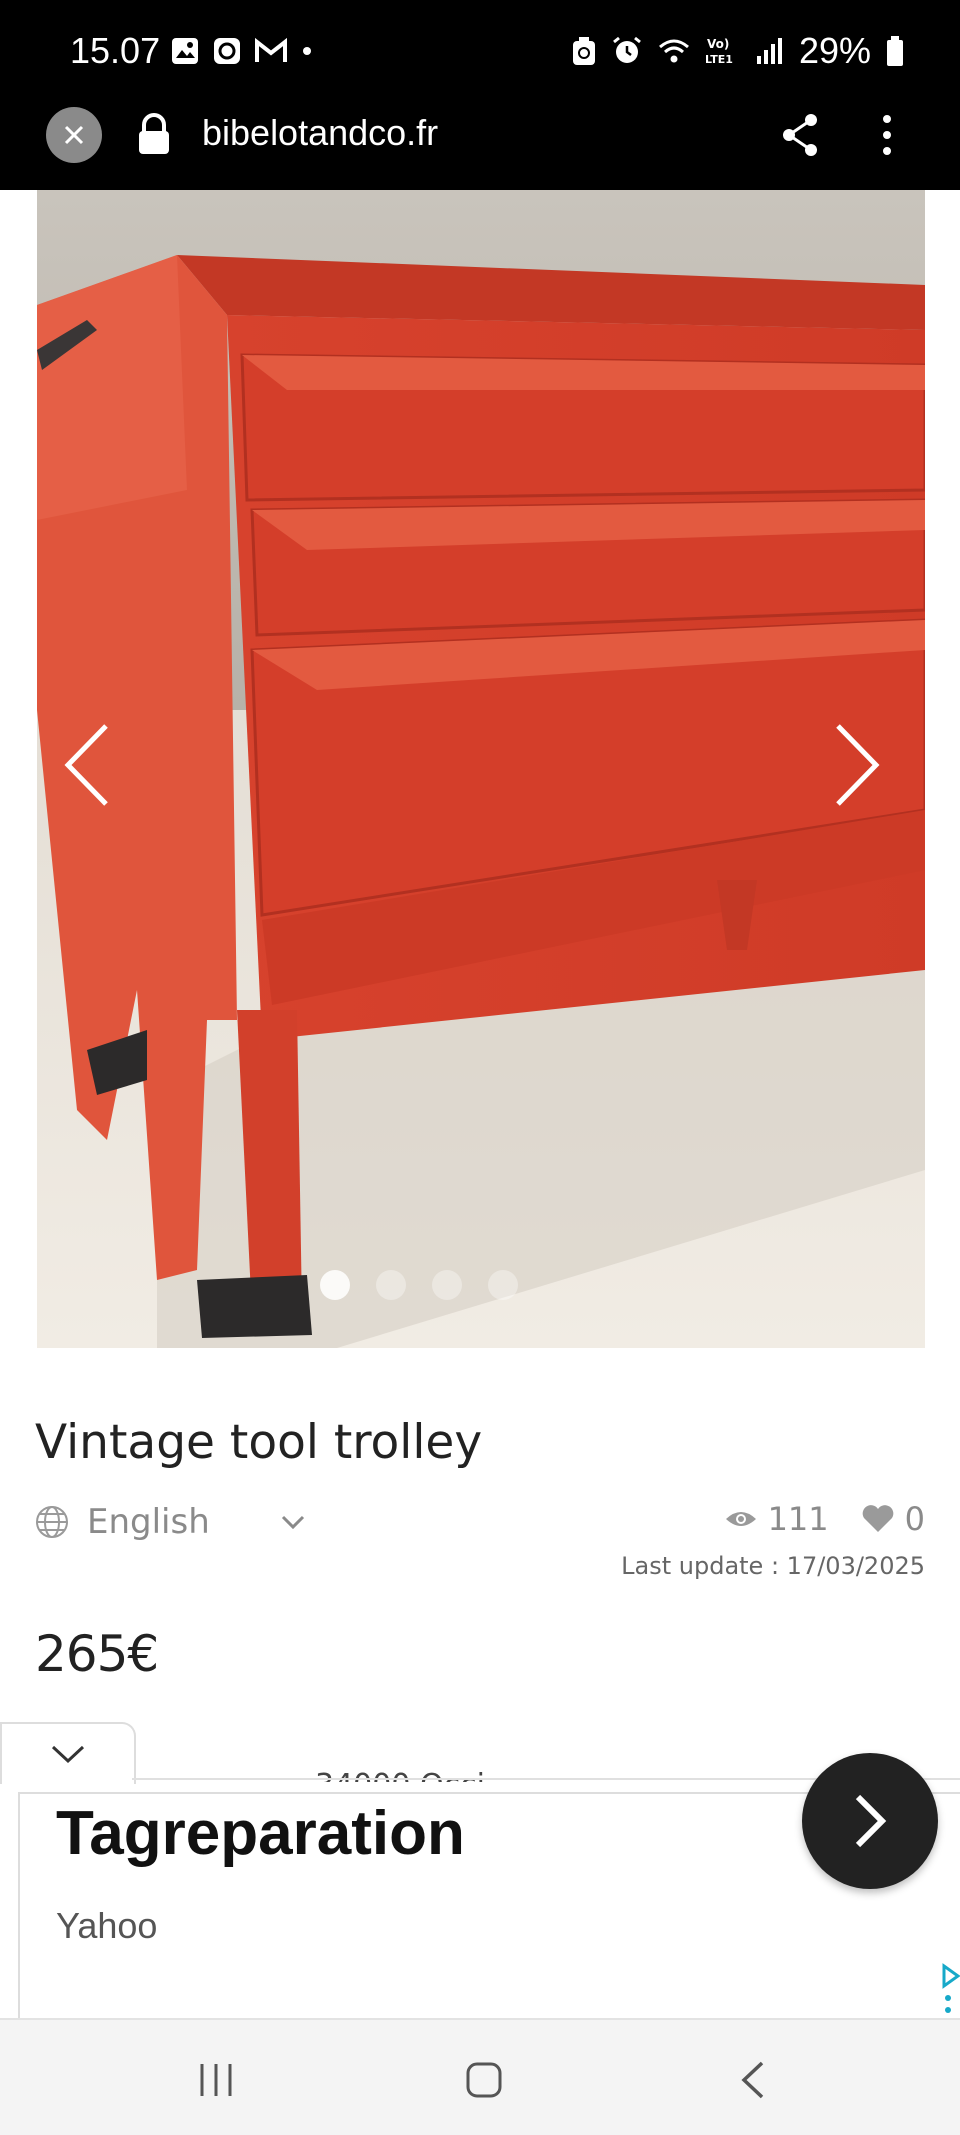  I want to click on chevron-right-icon, so click(871, 1821).